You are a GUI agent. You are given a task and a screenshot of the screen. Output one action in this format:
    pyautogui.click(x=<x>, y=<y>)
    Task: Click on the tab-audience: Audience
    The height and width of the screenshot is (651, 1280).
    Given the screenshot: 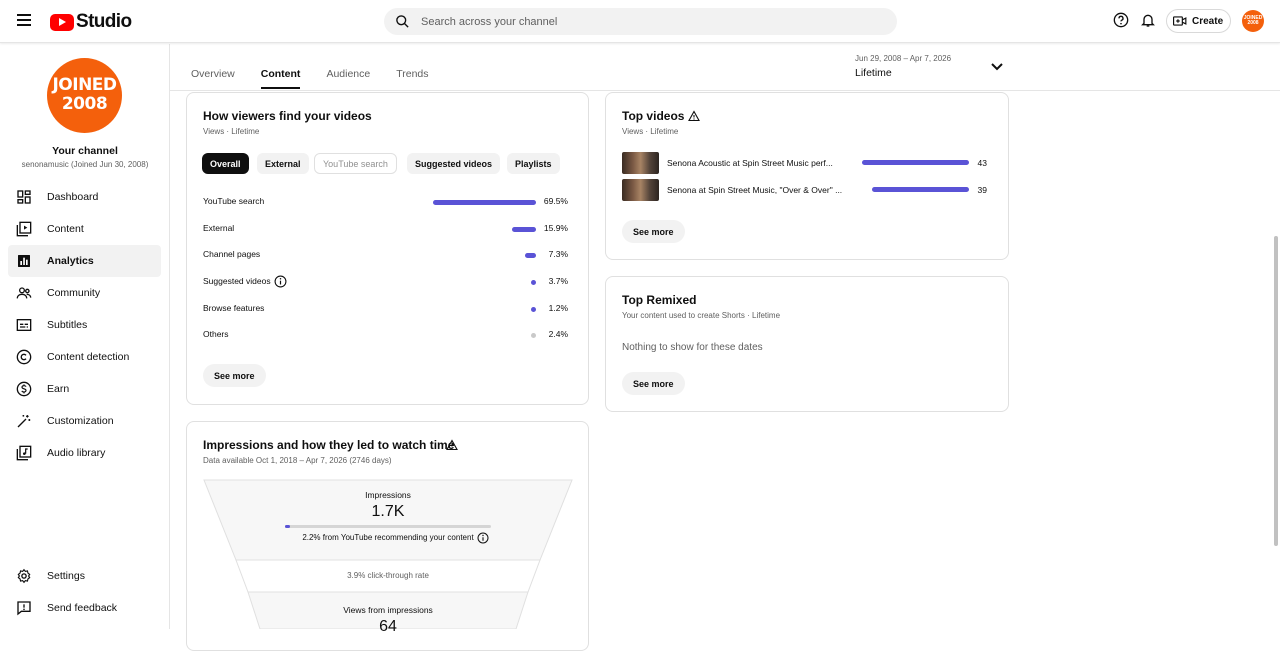 What is the action you would take?
    pyautogui.click(x=348, y=74)
    